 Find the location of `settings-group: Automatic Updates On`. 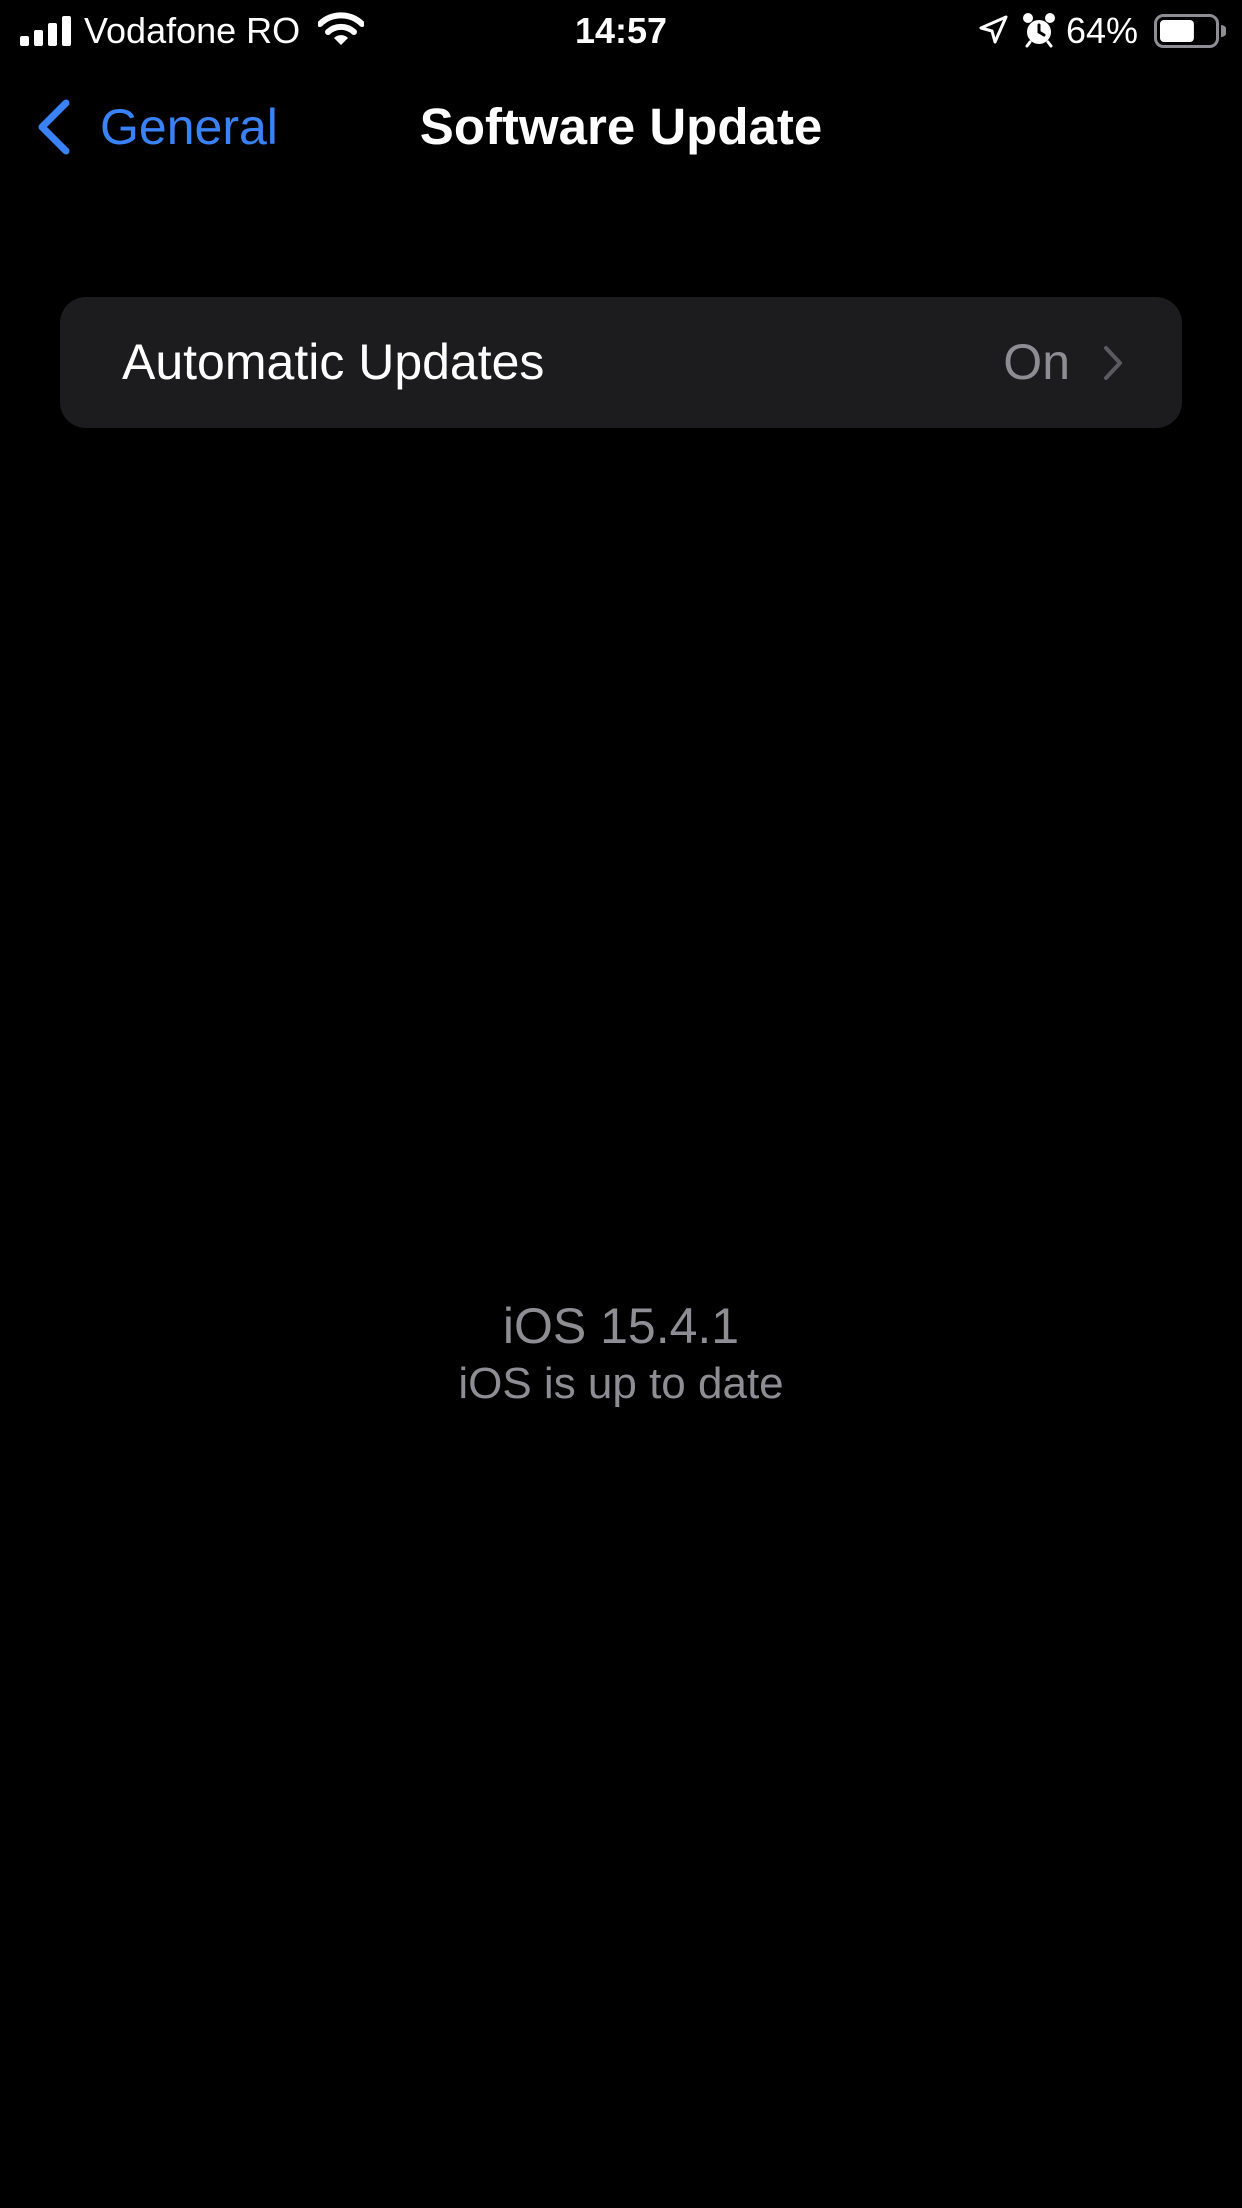

settings-group: Automatic Updates On is located at coordinates (621, 362).